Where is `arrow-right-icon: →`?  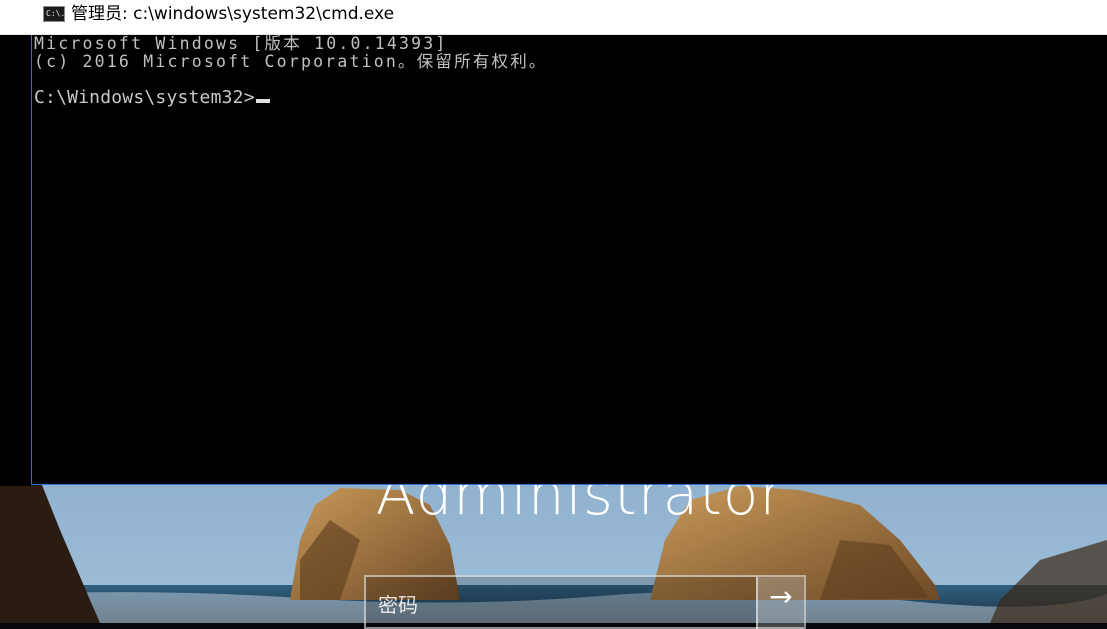
arrow-right-icon: → is located at coordinates (781, 596).